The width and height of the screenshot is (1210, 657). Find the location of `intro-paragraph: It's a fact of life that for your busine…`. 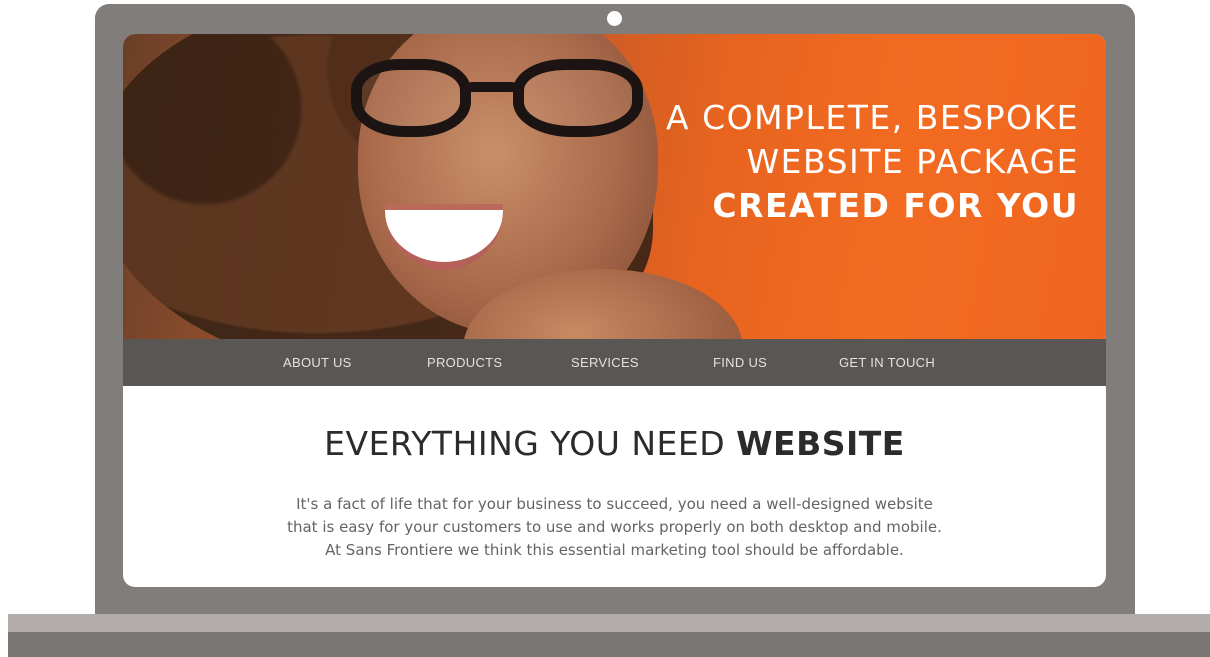

intro-paragraph: It's a fact of life that for your busine… is located at coordinates (614, 527).